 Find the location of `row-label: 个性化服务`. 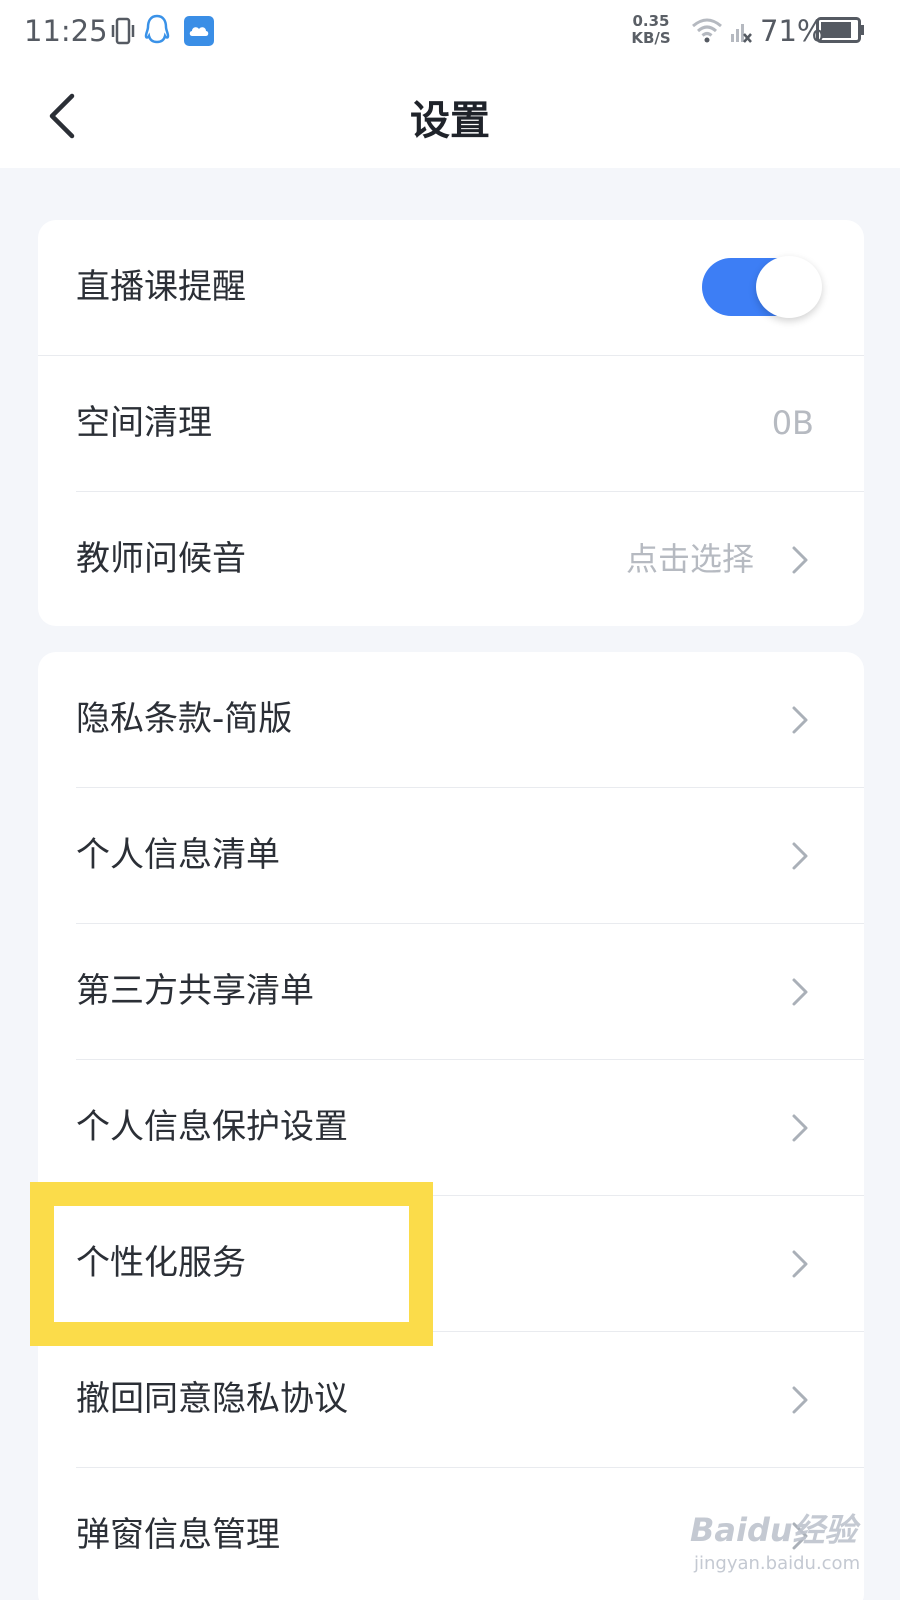

row-label: 个性化服务 is located at coordinates (161, 1263).